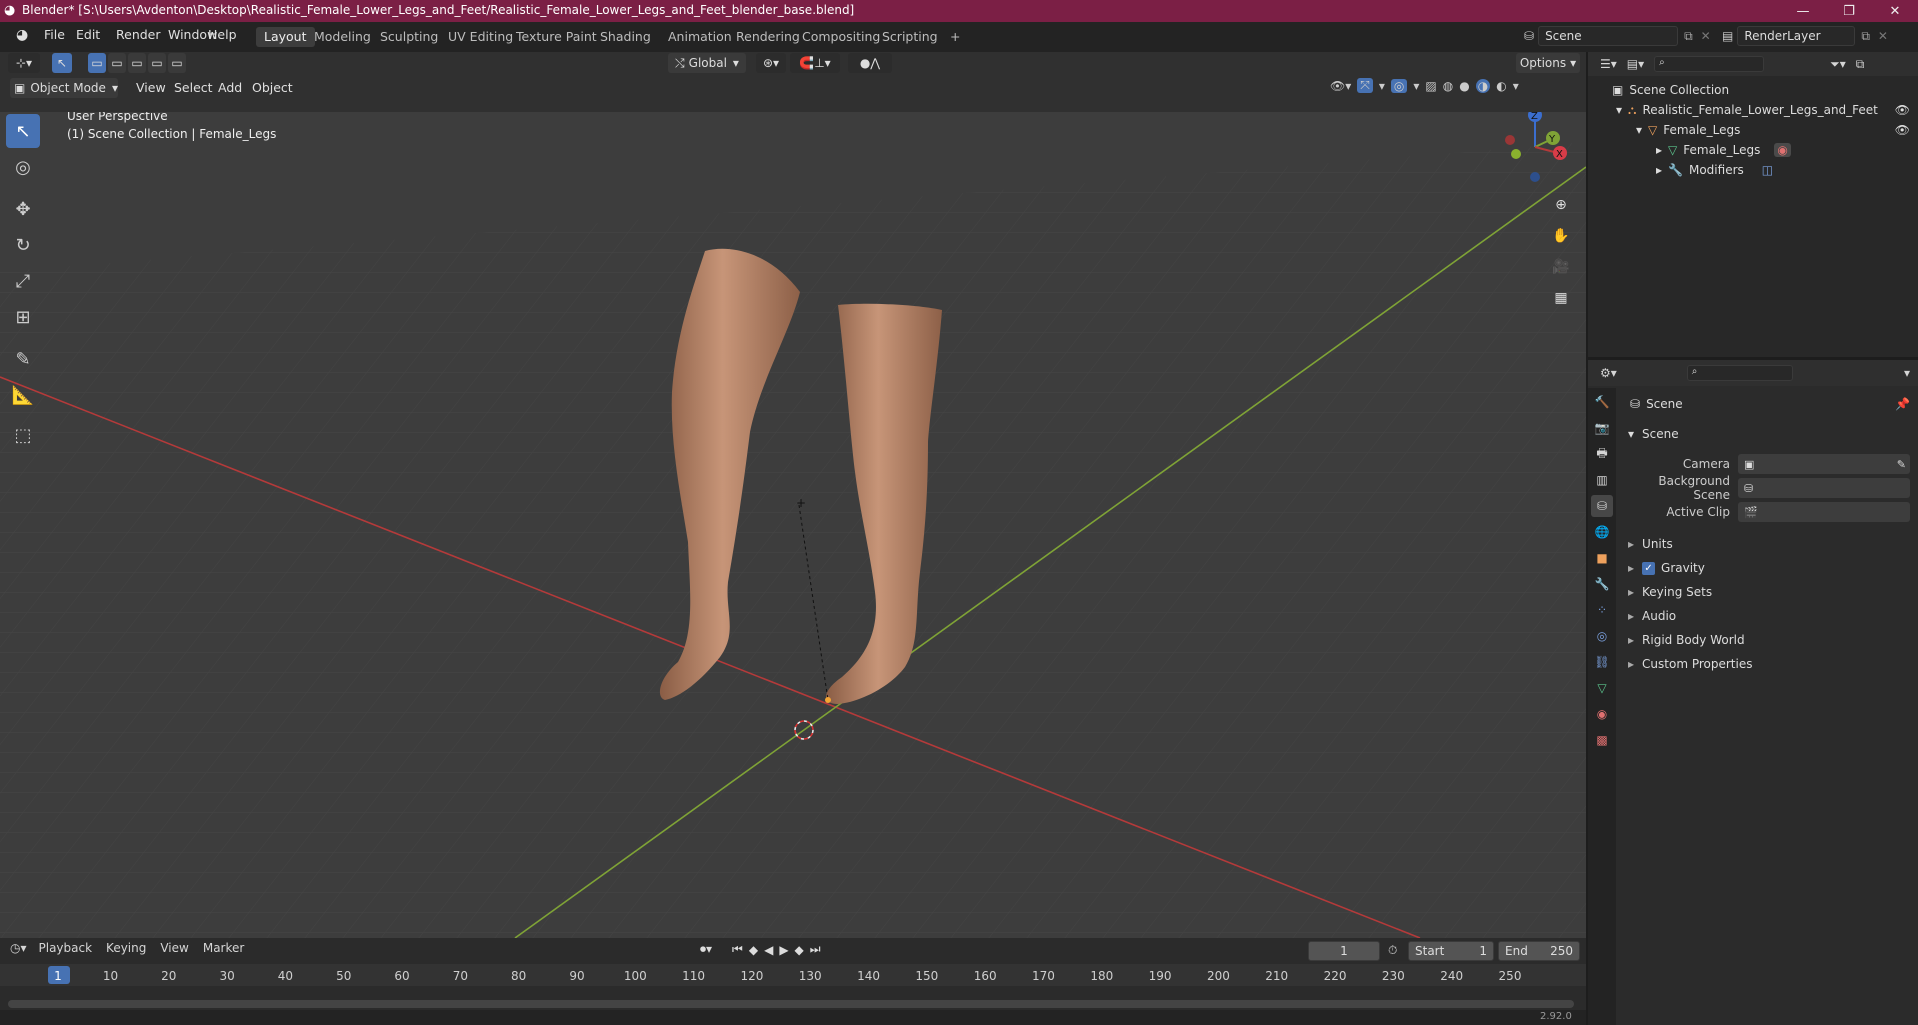 Image resolution: width=1918 pixels, height=1025 pixels. Describe the element at coordinates (138, 34) in the screenshot. I see `menu-render: Render` at that location.